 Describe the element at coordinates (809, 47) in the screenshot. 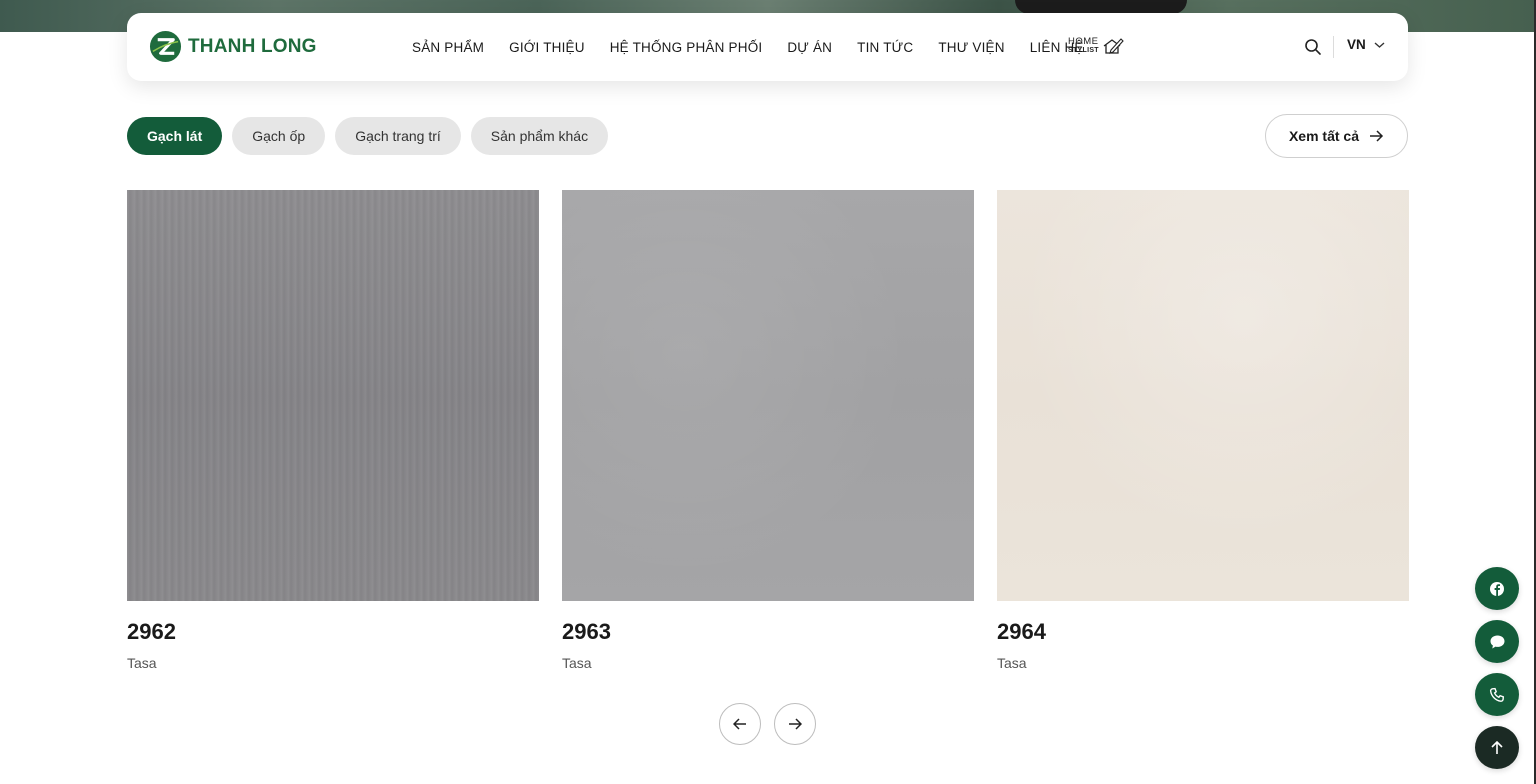

I see `nav-item-projects: DỰ ÁN` at that location.